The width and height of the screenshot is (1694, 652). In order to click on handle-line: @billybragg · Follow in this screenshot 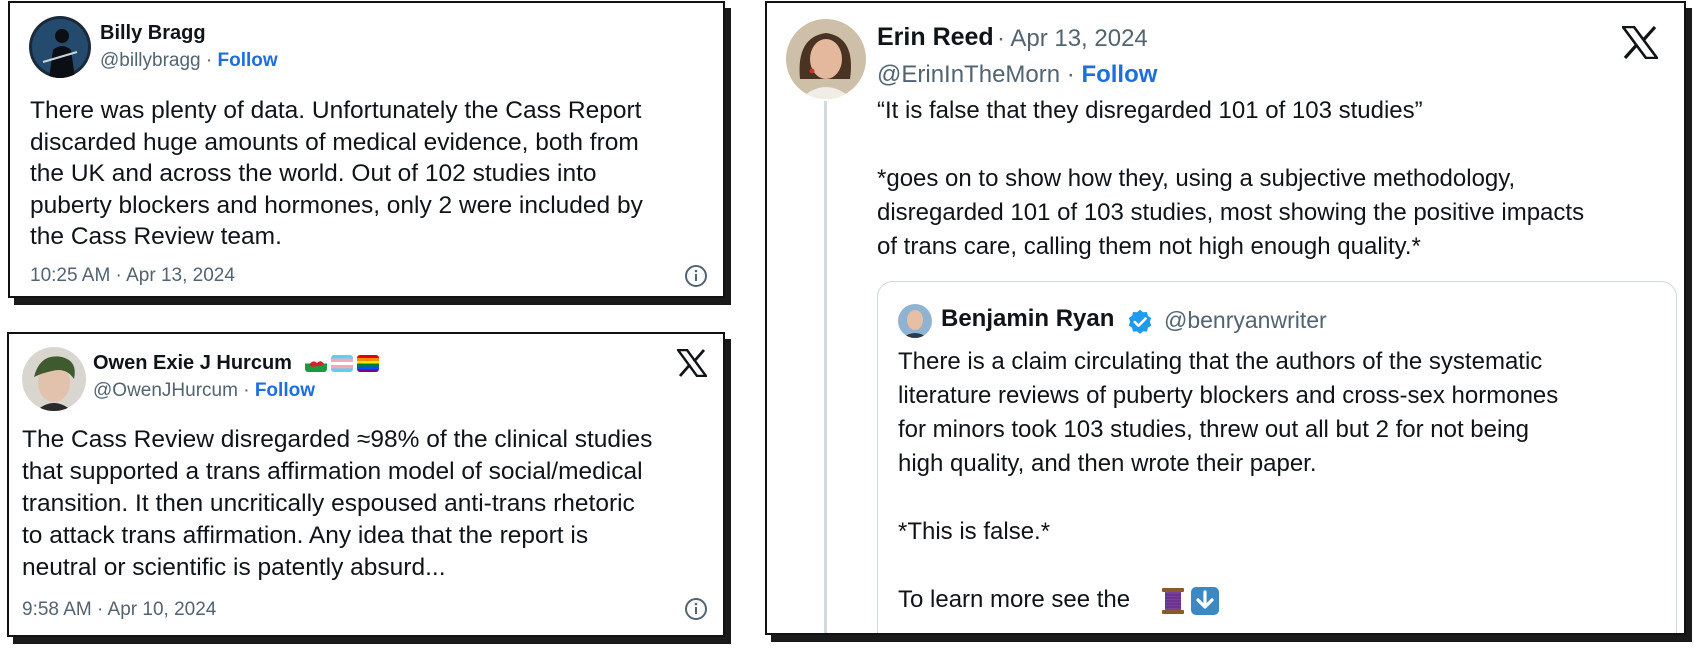, I will do `click(189, 61)`.